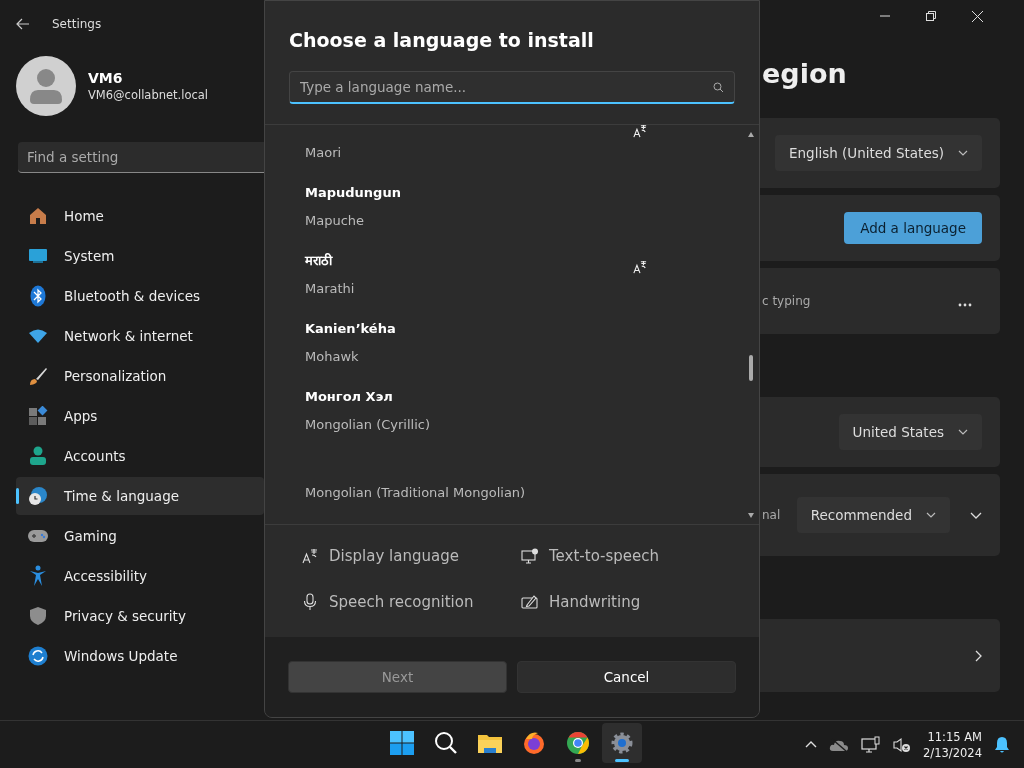  Describe the element at coordinates (1002, 744) in the screenshot. I see `bell-icon` at that location.